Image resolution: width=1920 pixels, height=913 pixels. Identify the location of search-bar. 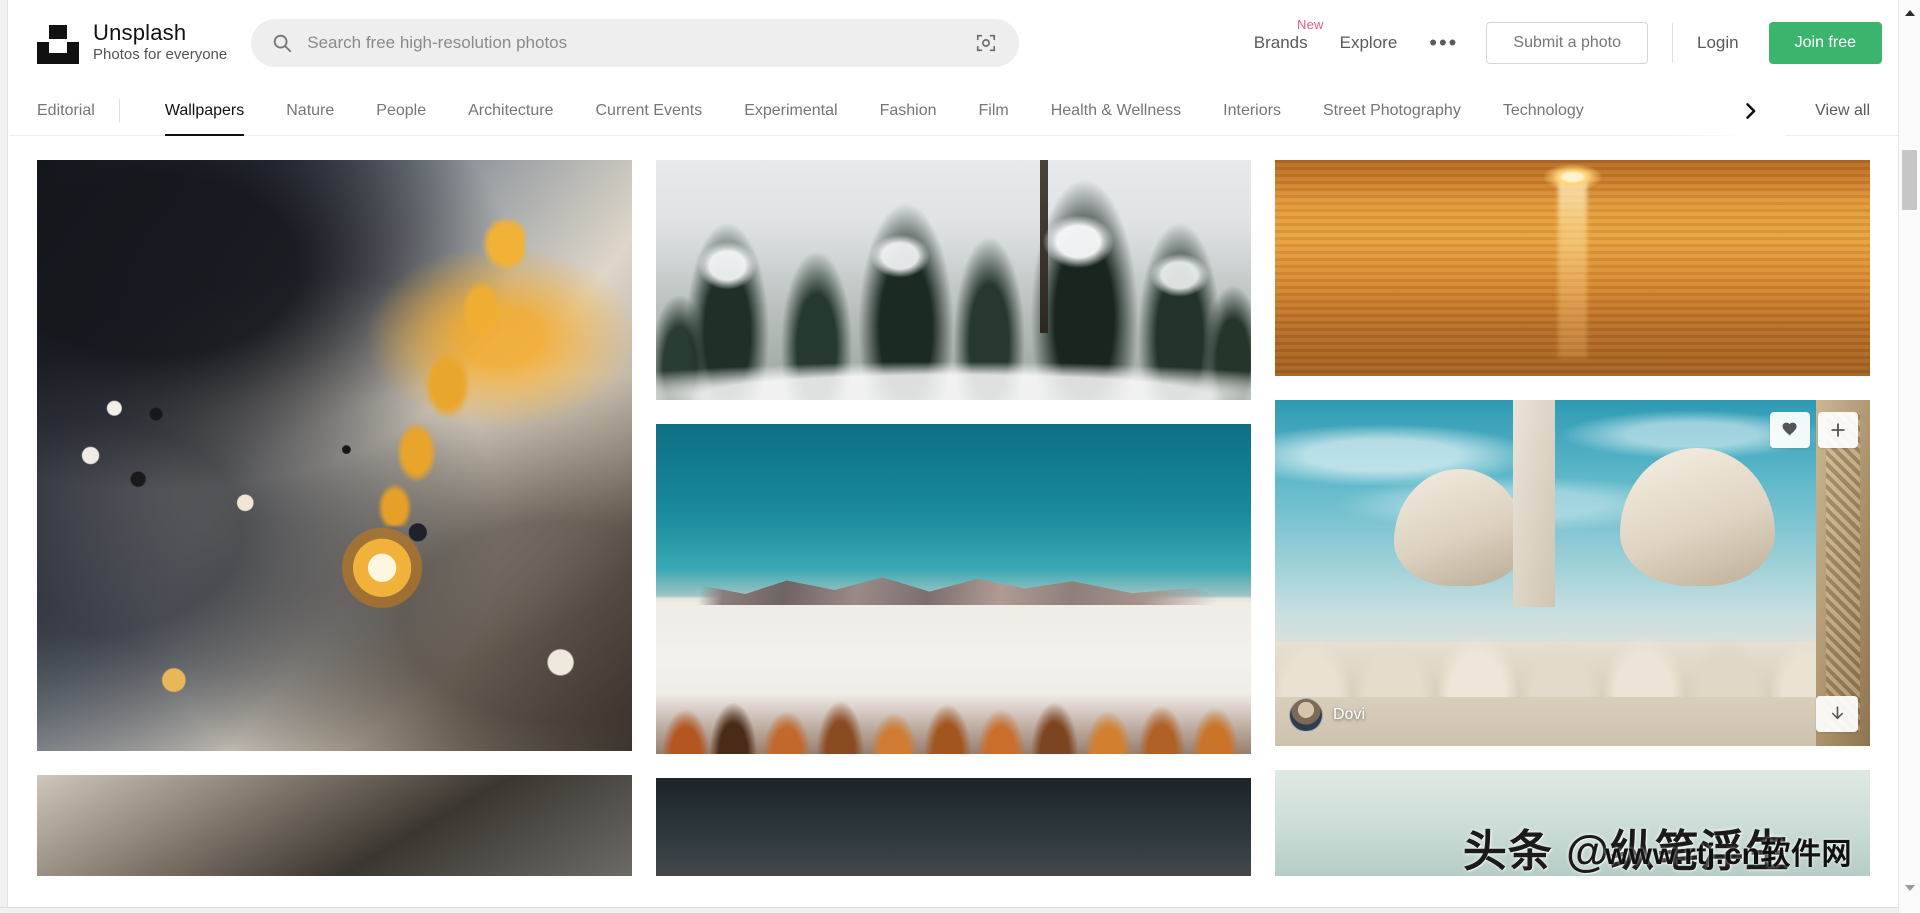
(635, 43).